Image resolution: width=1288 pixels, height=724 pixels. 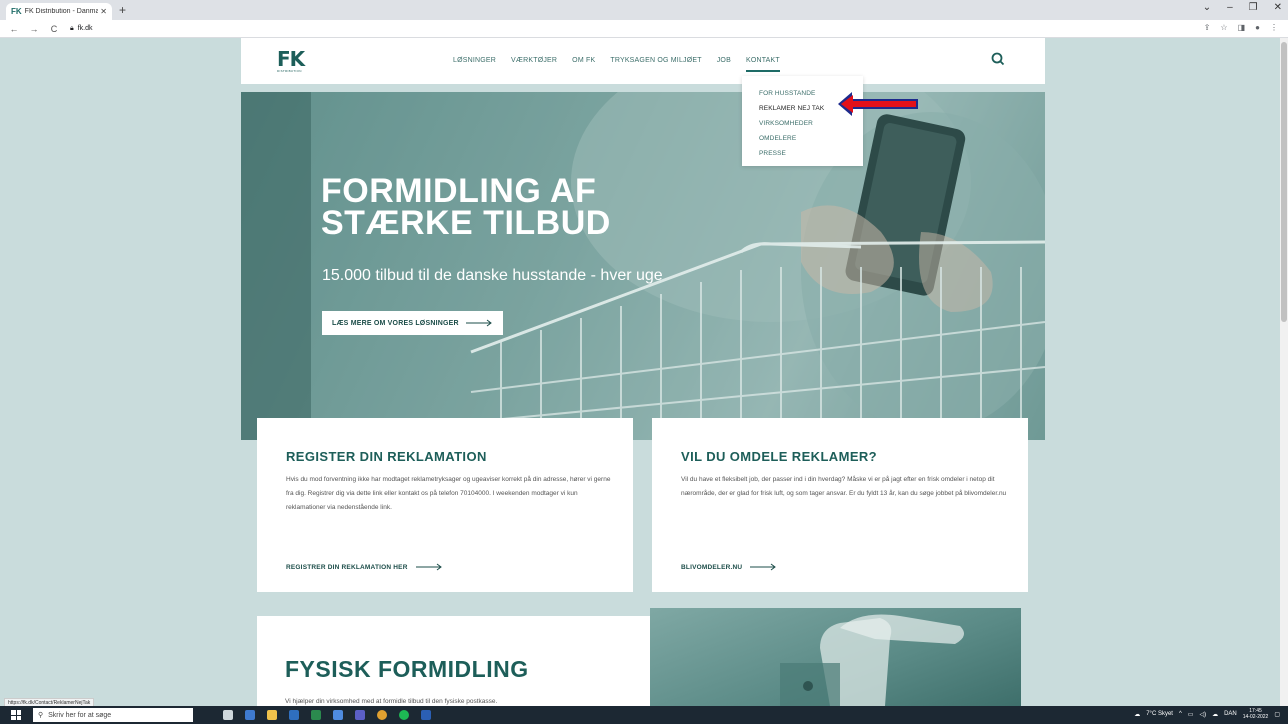 I want to click on hero-cta-label: LÆS MERE OM VORES LØSNINGER, so click(x=395, y=323).